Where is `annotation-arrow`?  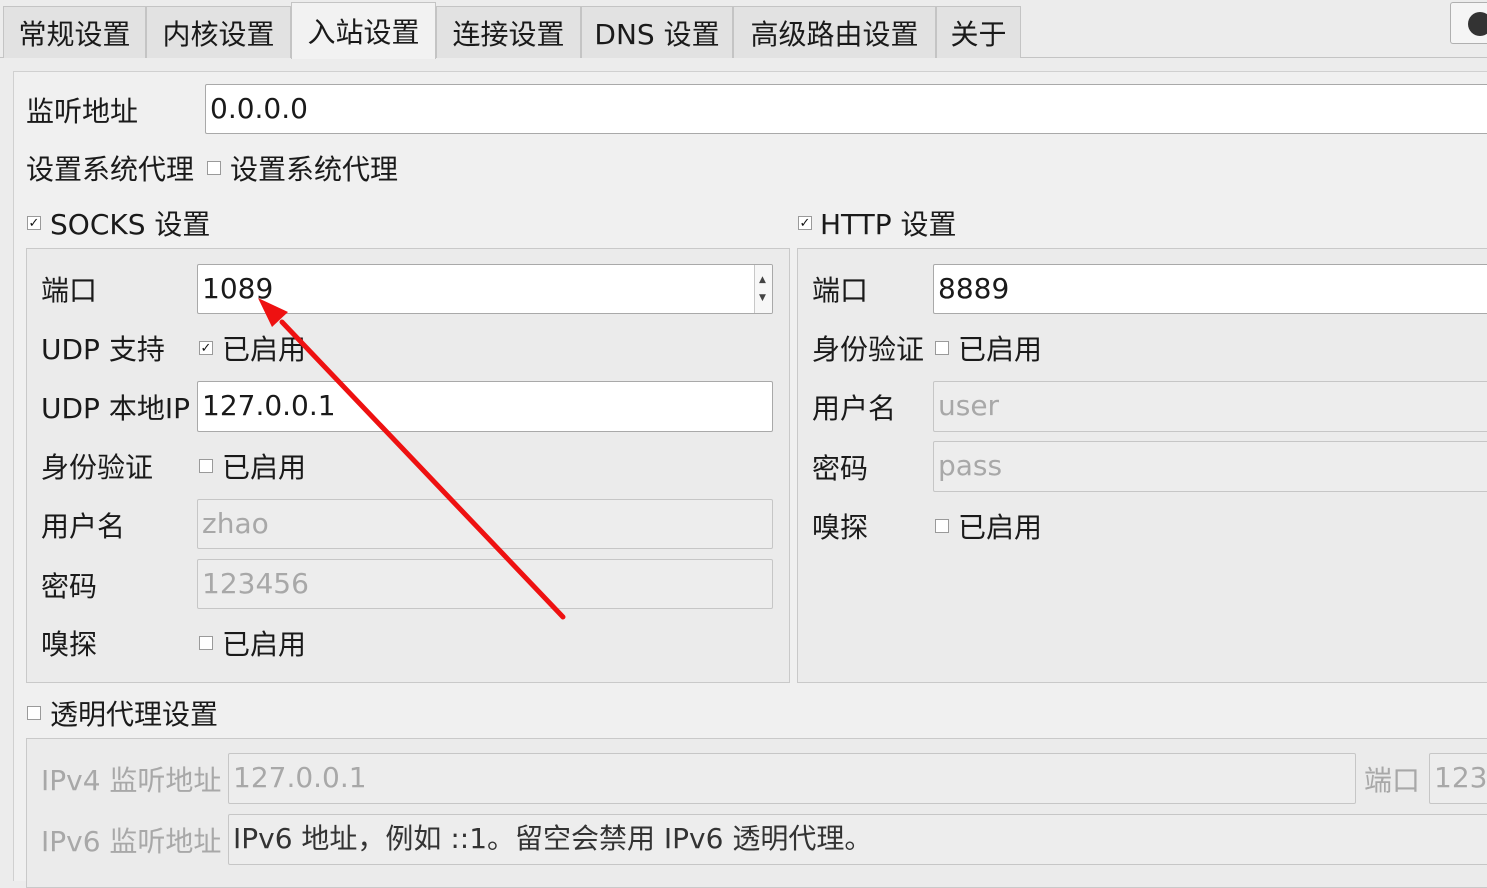
annotation-arrow is located at coordinates (412, 459).